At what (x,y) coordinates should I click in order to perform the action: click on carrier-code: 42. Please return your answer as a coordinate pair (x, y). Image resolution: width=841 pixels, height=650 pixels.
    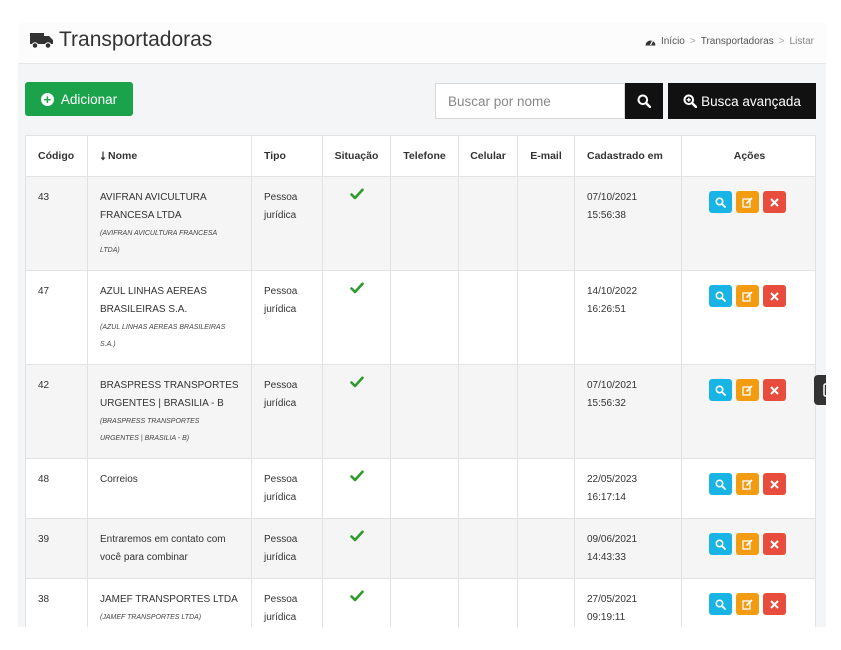
    Looking at the image, I should click on (44, 385).